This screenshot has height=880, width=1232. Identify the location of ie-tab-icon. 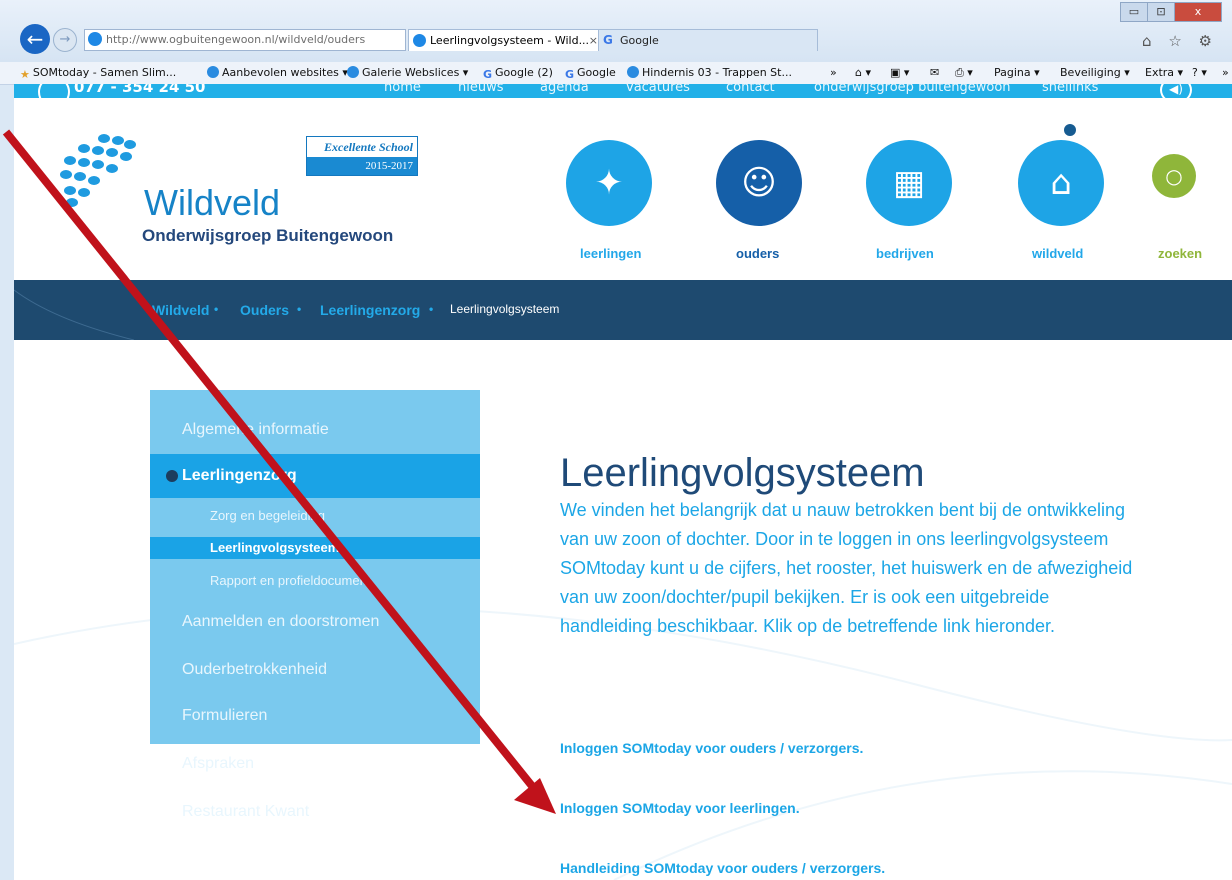
(419, 40).